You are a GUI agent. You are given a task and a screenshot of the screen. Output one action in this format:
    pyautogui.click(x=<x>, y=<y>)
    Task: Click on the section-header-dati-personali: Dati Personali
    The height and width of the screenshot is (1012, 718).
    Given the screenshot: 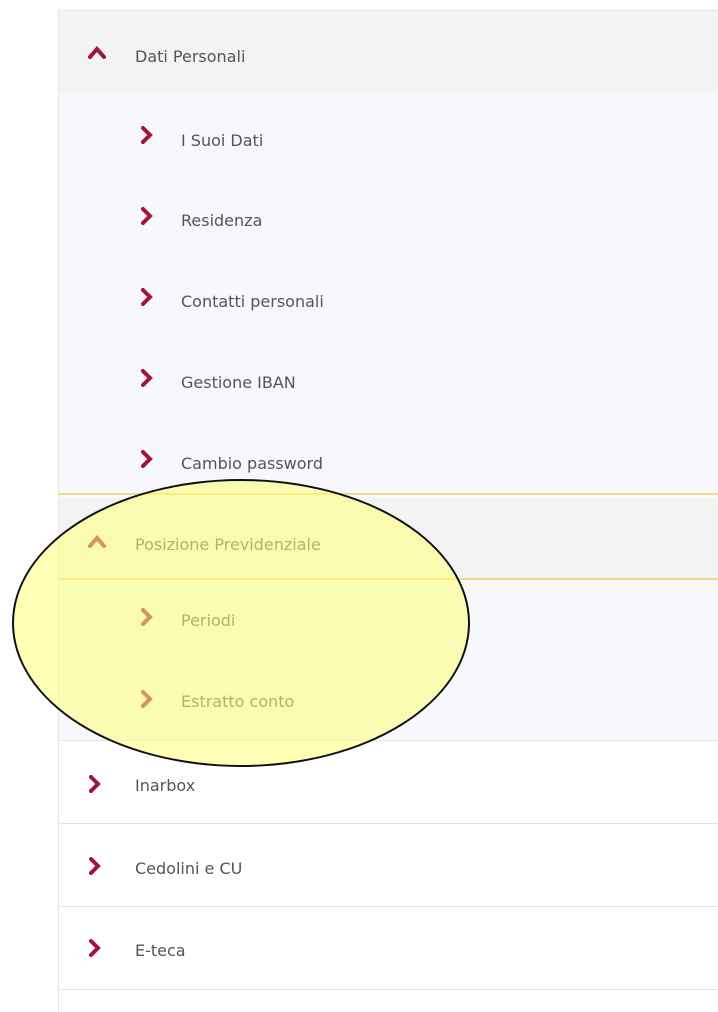 What is the action you would take?
    pyautogui.click(x=388, y=52)
    